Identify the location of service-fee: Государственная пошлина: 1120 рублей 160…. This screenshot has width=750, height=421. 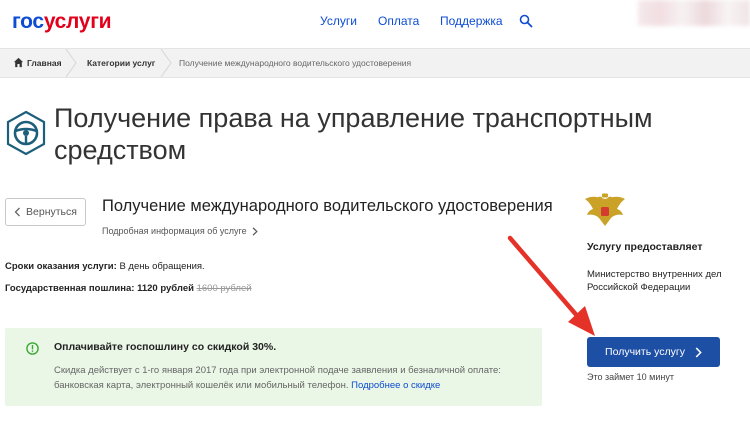
(128, 288).